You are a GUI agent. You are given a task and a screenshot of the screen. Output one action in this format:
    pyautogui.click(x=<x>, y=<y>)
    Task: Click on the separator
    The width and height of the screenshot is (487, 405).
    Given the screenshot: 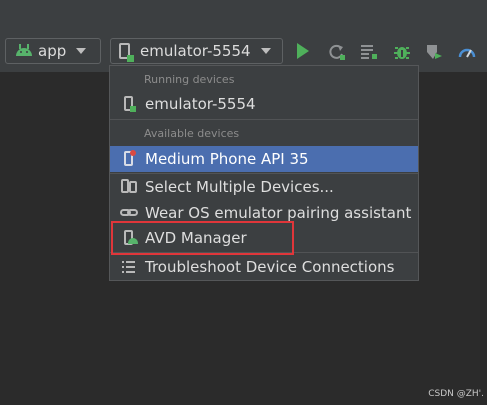 What is the action you would take?
    pyautogui.click(x=264, y=119)
    